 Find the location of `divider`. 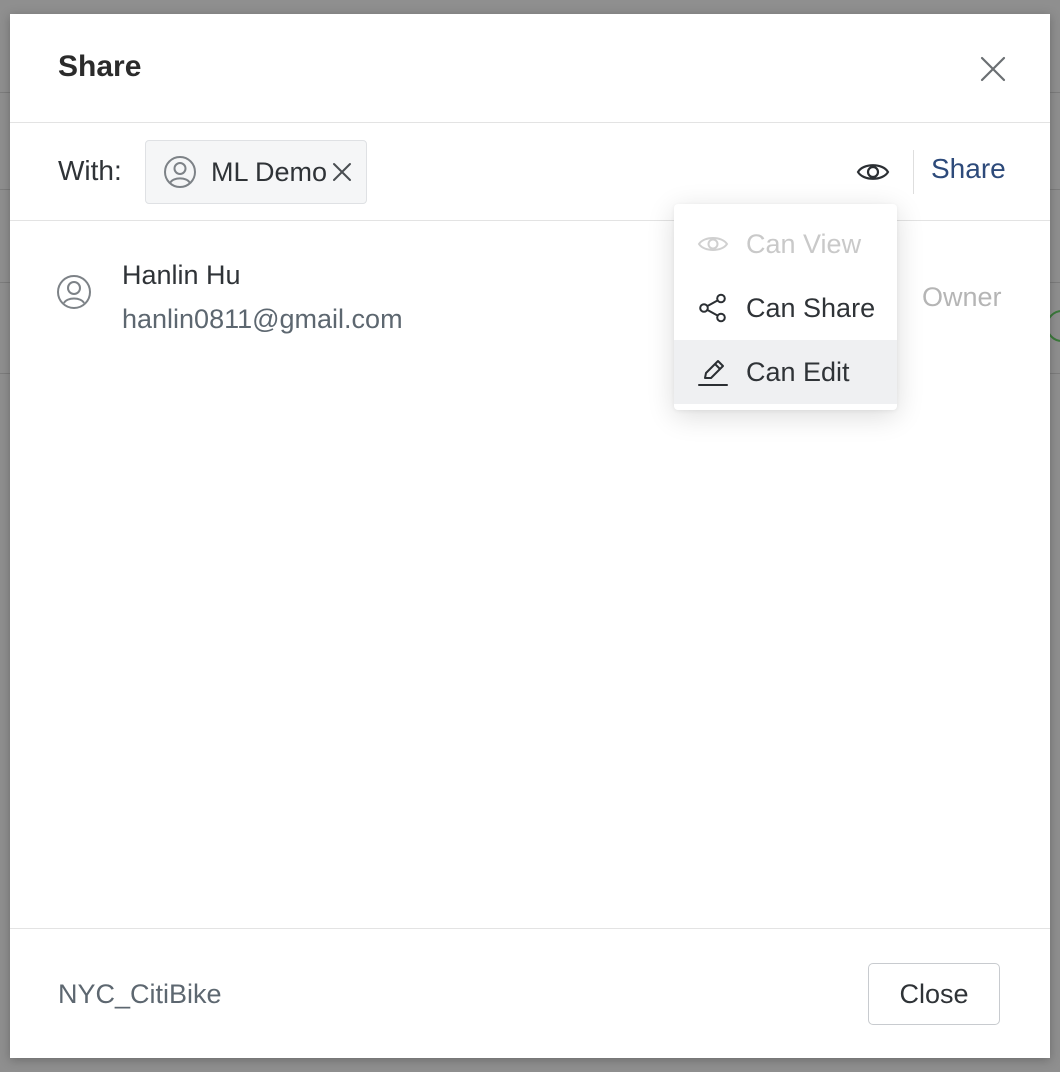

divider is located at coordinates (913, 172).